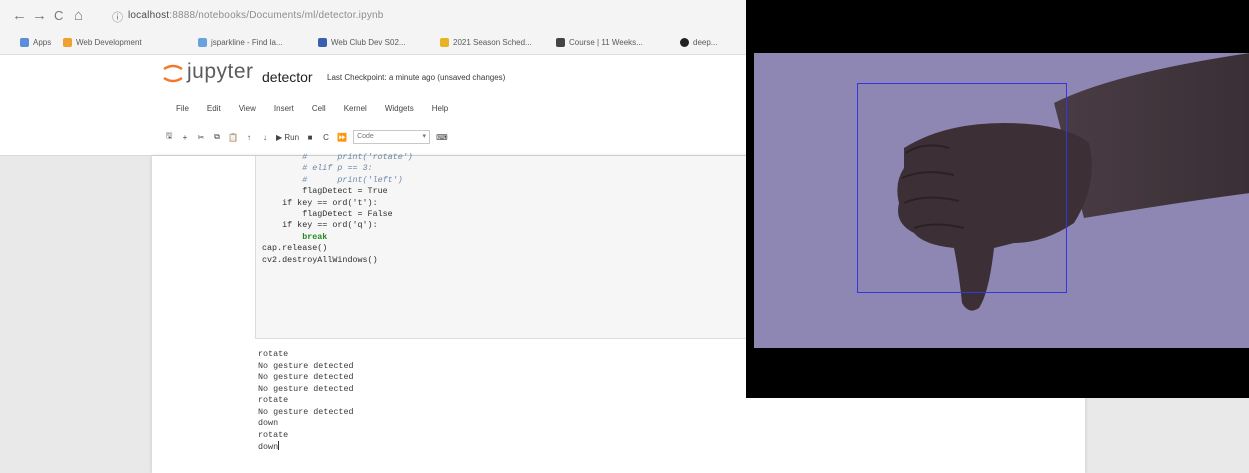  What do you see at coordinates (35, 42) in the screenshot?
I see `bookmark-apps: Apps` at bounding box center [35, 42].